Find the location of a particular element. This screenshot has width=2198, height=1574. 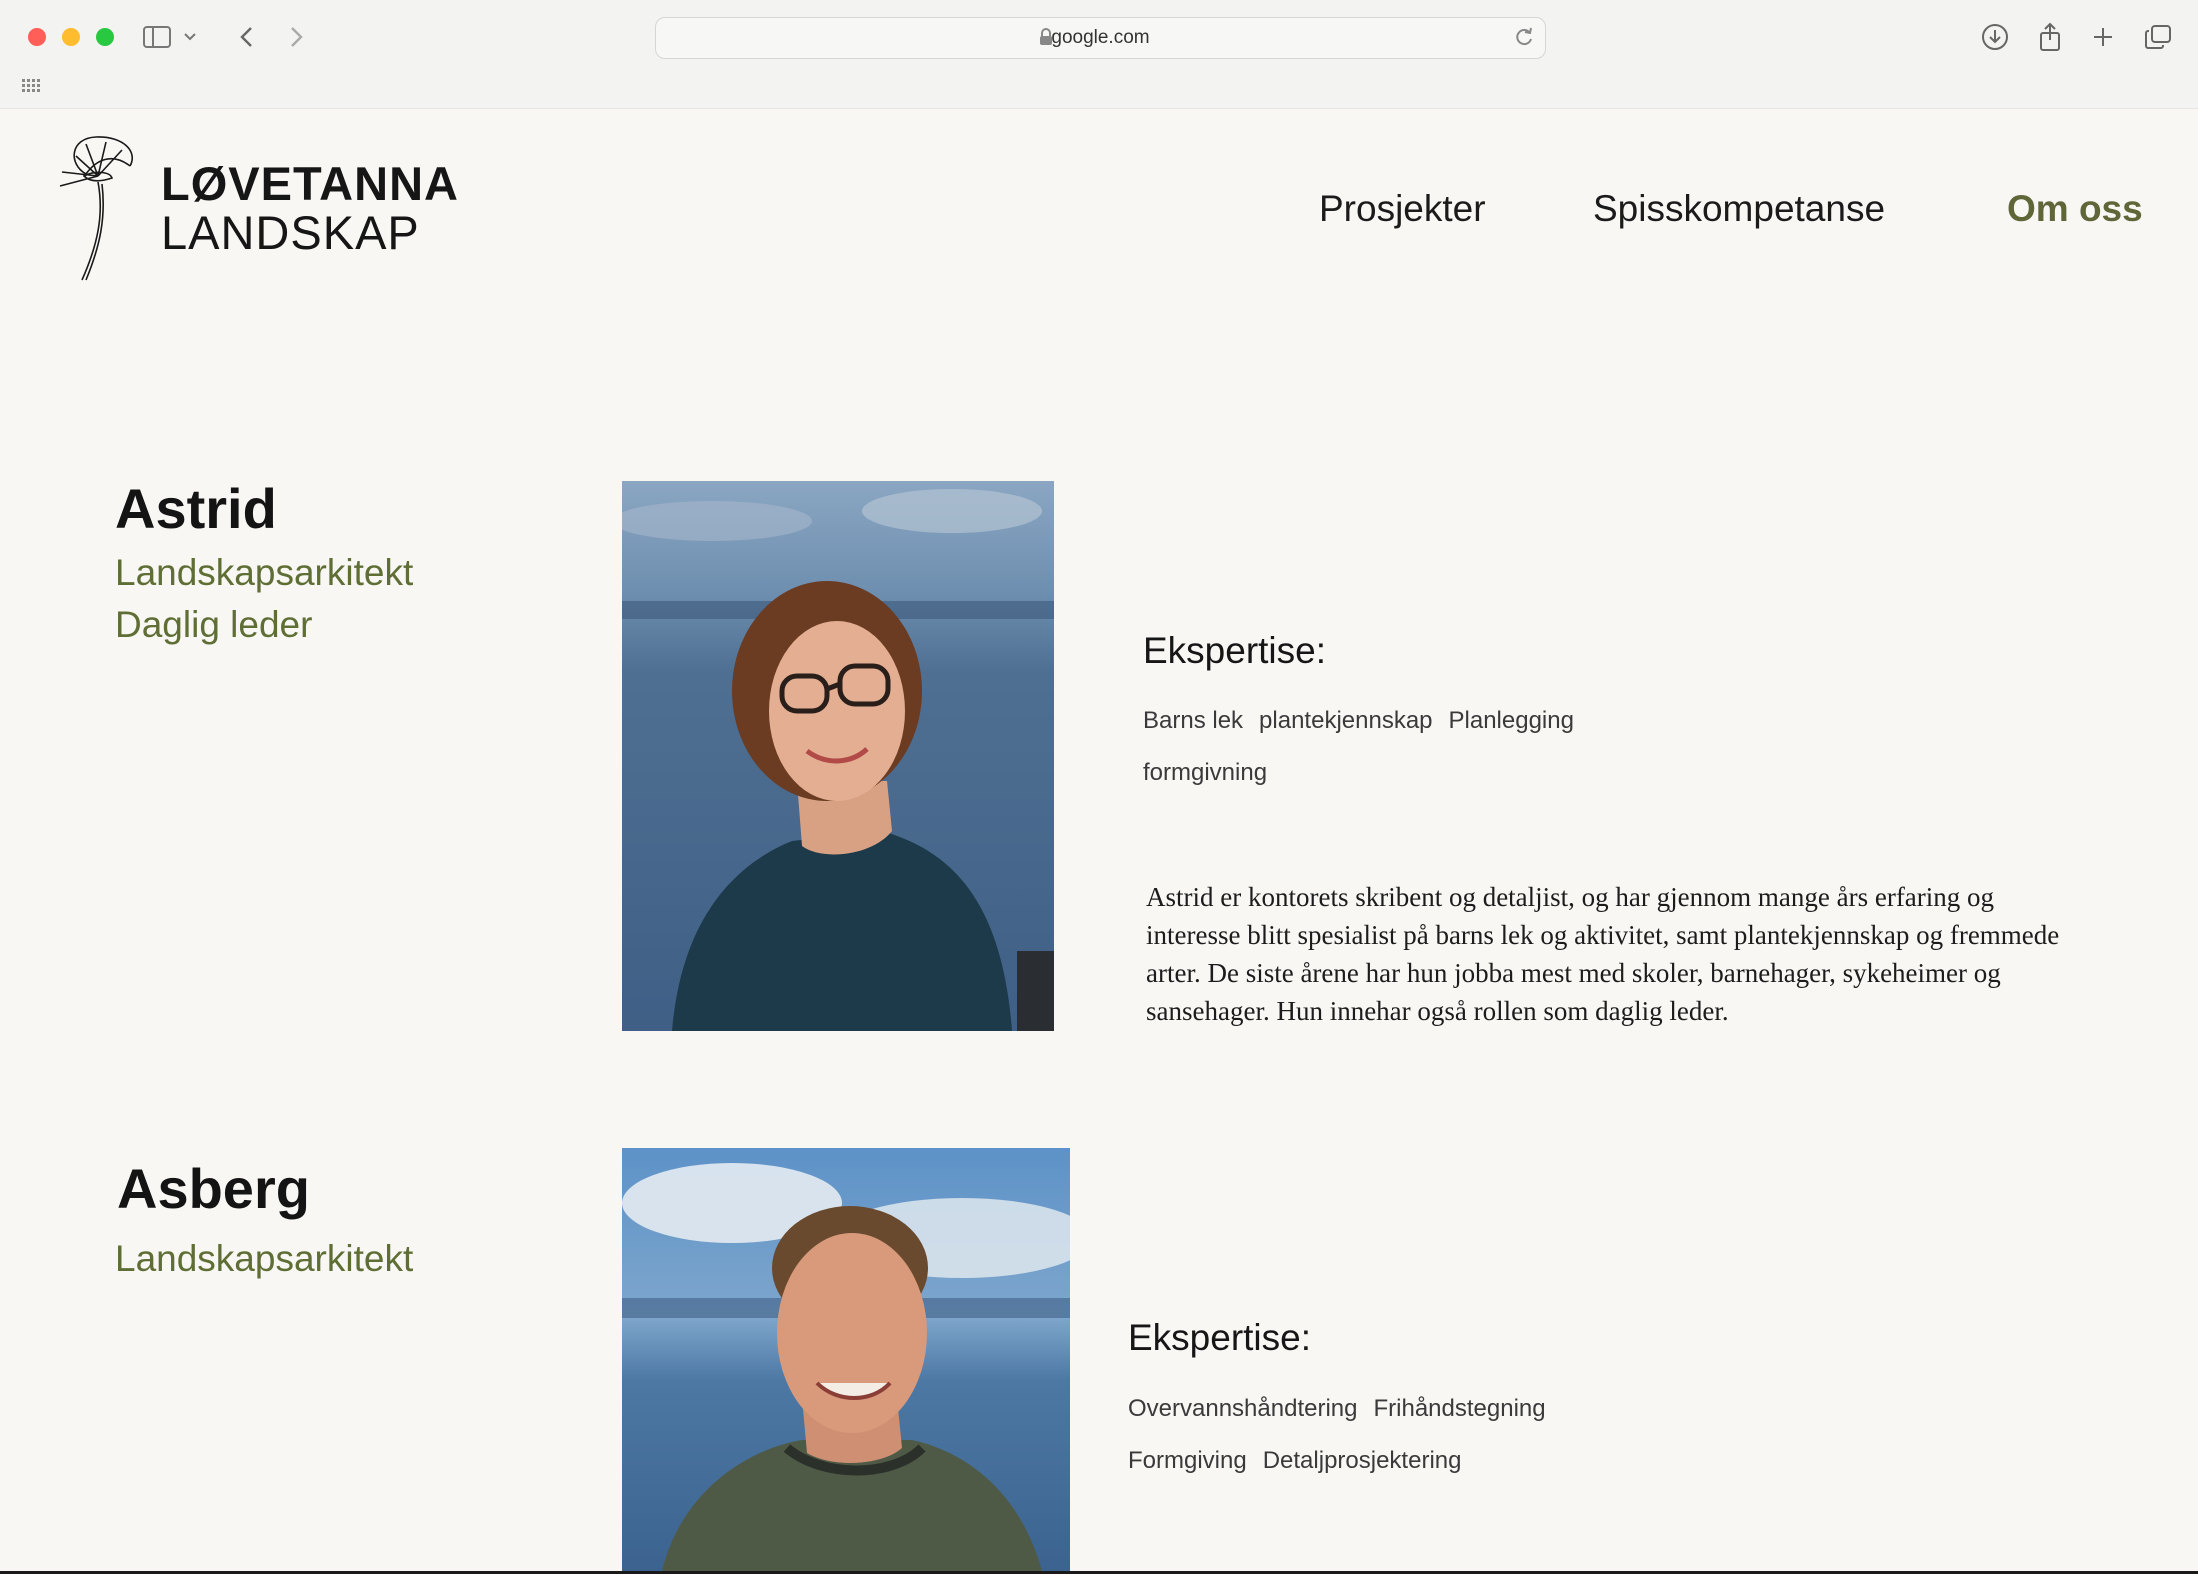

brand-name: LØVETANNA LANDSKAP is located at coordinates (310, 208).